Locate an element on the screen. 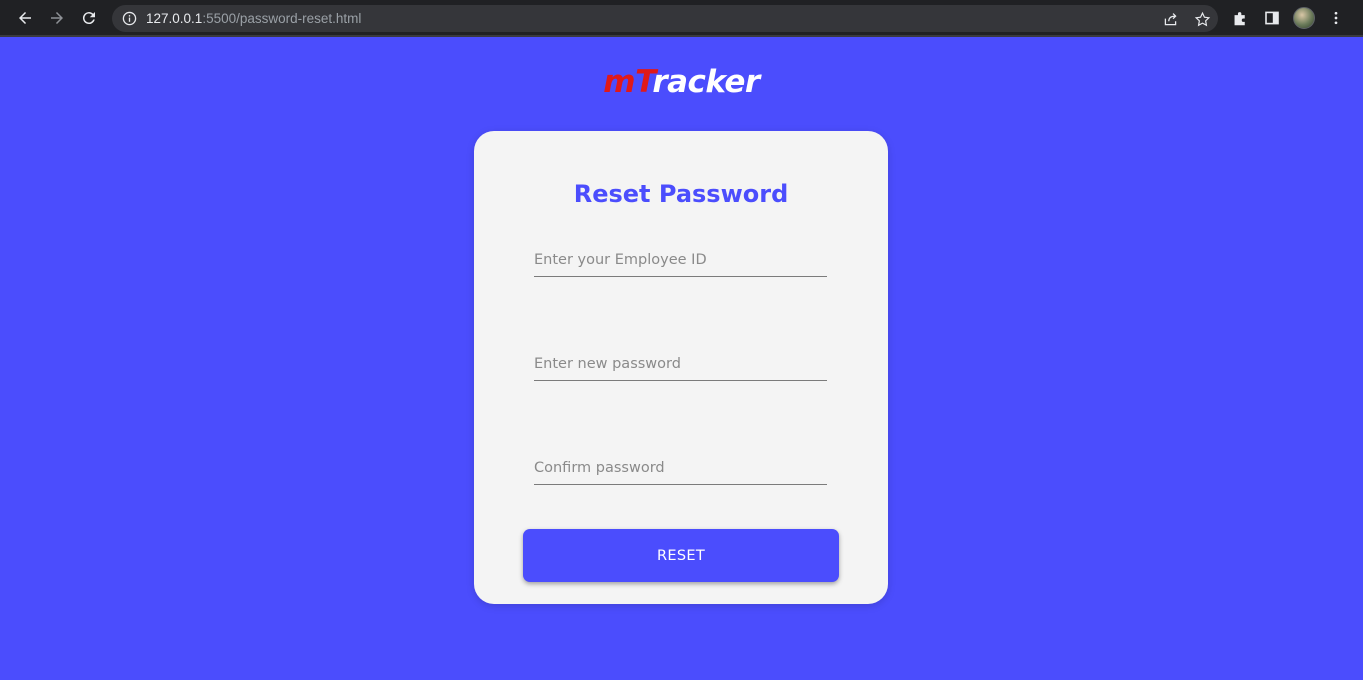  logo-t: T is located at coordinates (644, 82).